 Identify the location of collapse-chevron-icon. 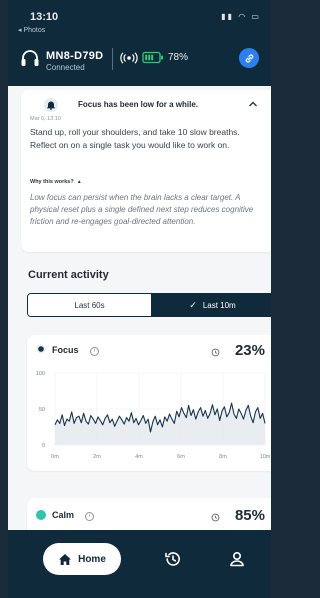
(253, 104).